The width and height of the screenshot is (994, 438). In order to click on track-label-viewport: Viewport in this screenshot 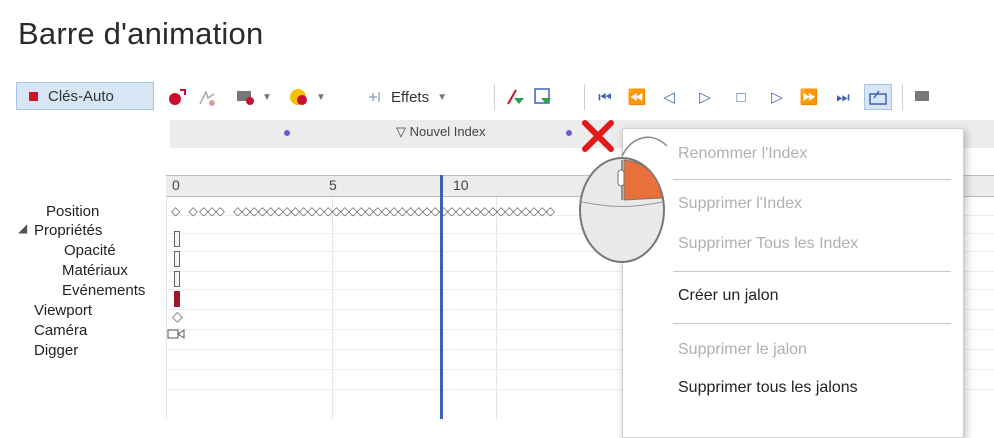, I will do `click(63, 310)`.